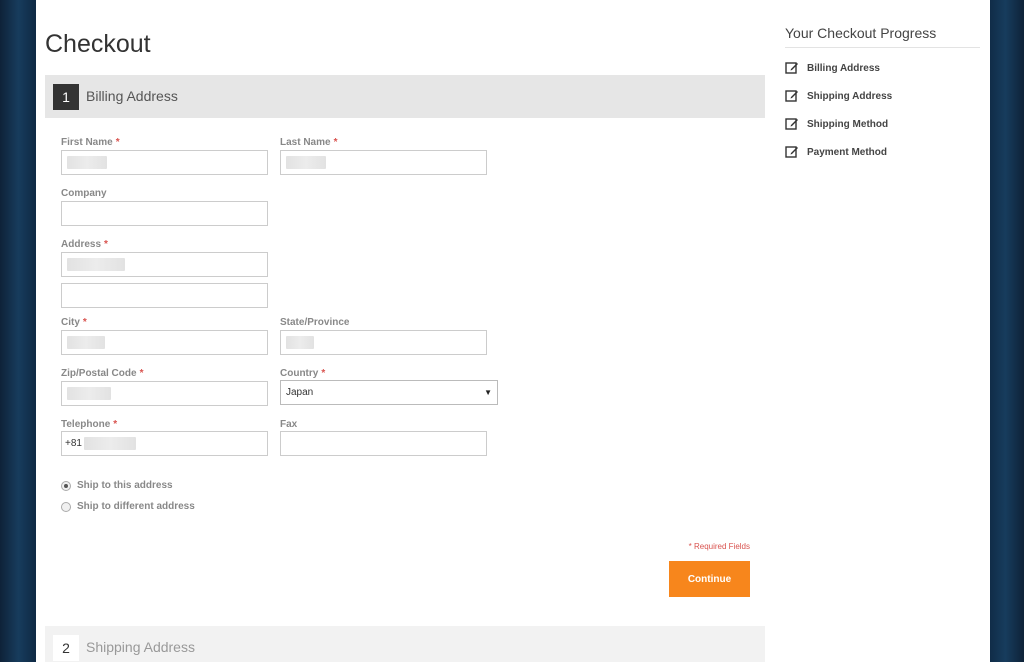 The height and width of the screenshot is (662, 1024). I want to click on step-title: Billing Address, so click(132, 96).